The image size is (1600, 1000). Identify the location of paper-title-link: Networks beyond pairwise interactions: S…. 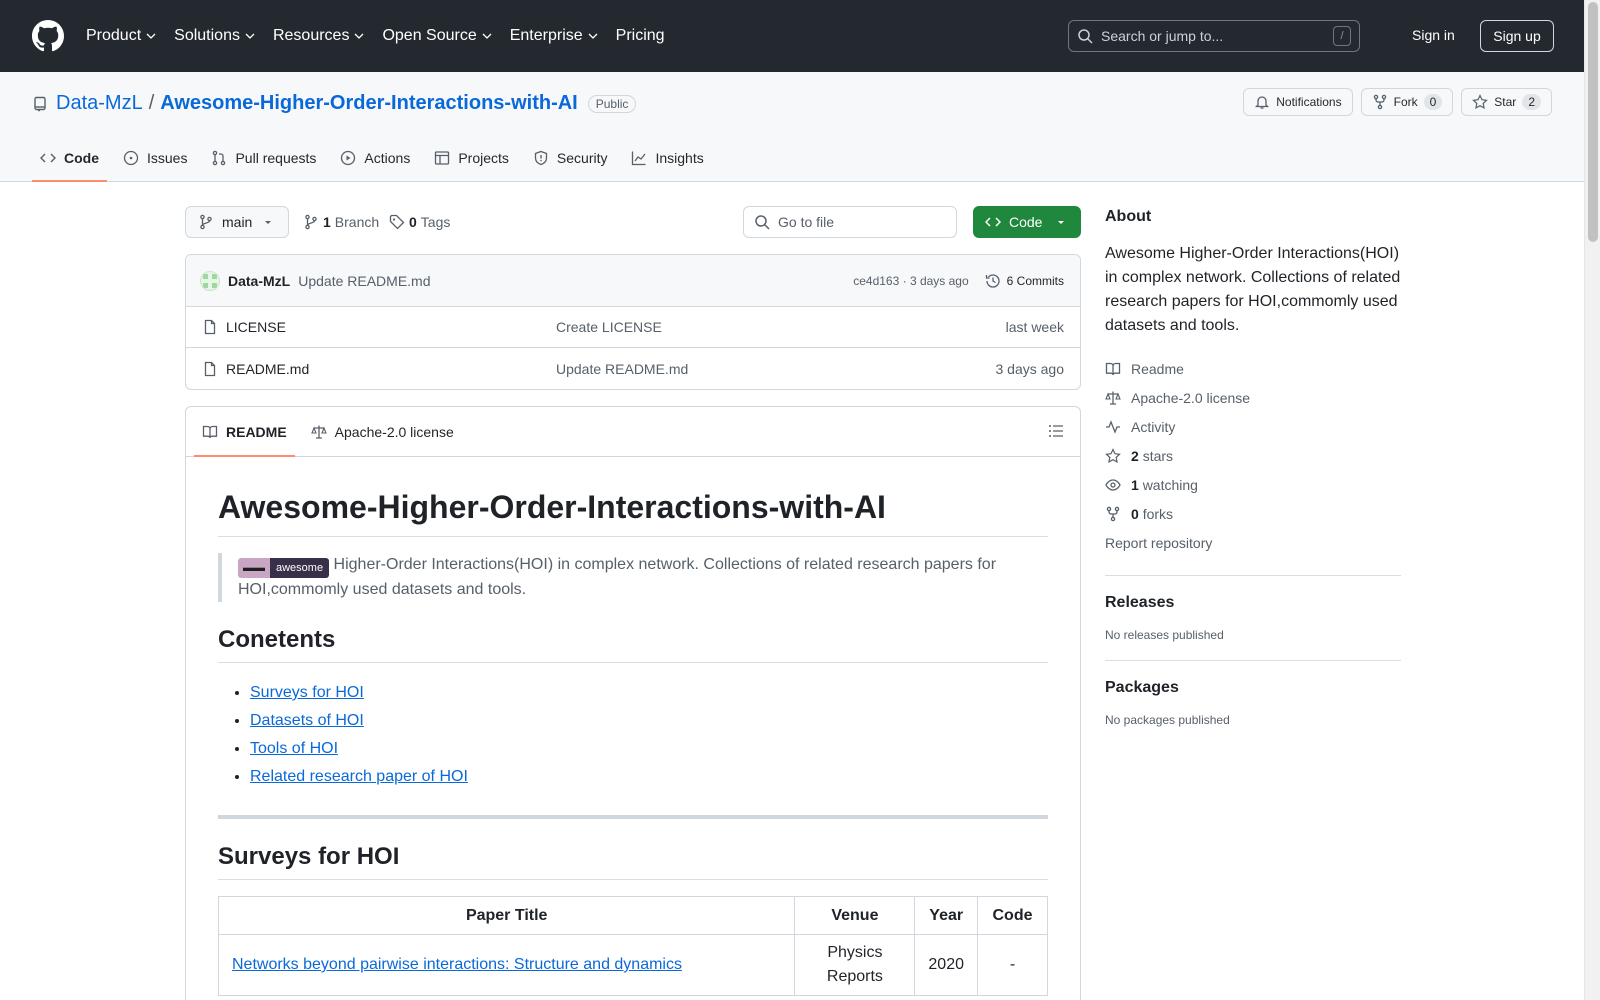
(457, 964).